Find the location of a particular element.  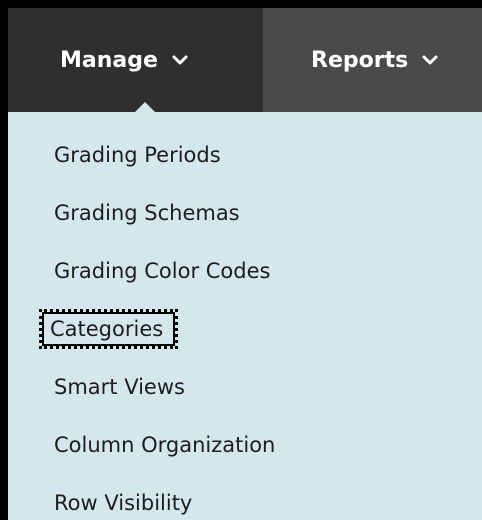

tab-manage-label: Manage is located at coordinates (109, 60).